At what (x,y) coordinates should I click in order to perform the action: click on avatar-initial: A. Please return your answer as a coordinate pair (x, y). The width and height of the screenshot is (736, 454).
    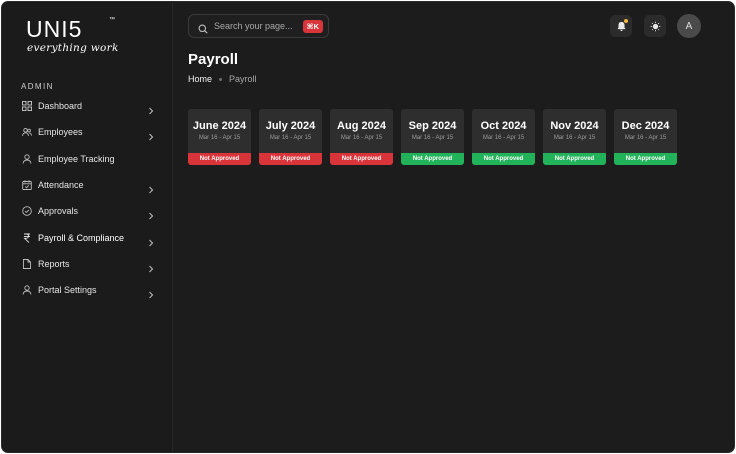
    Looking at the image, I should click on (689, 26).